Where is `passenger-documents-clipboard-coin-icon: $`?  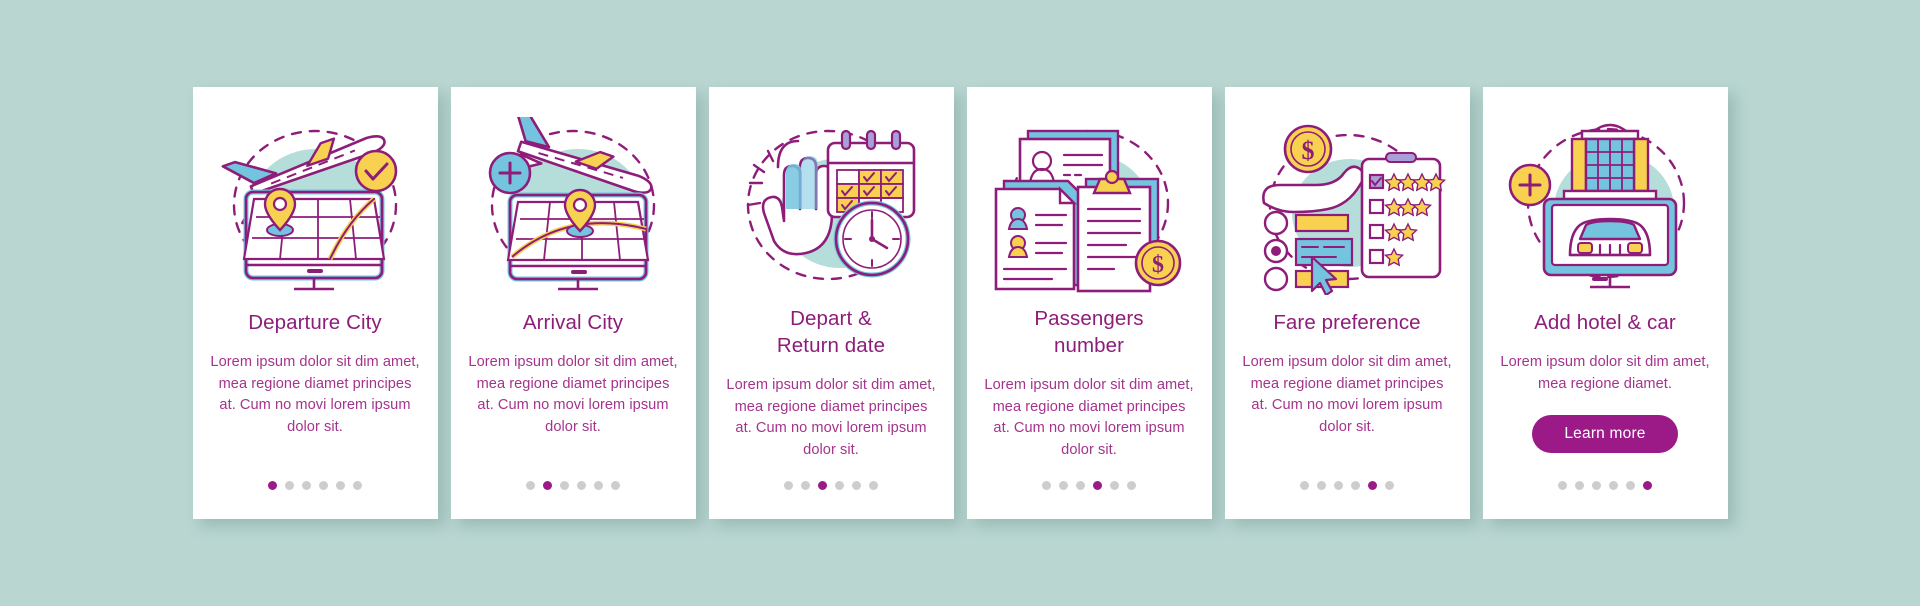
passenger-documents-clipboard-coin-icon: $ is located at coordinates (1089, 206).